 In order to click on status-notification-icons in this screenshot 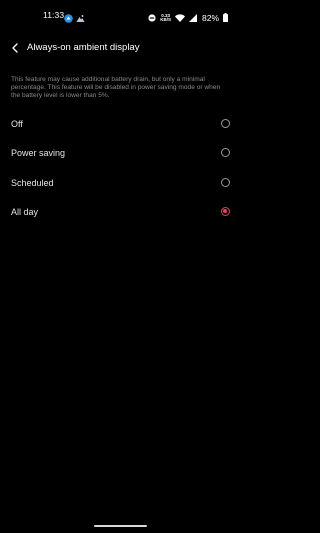, I will do `click(74, 19)`.